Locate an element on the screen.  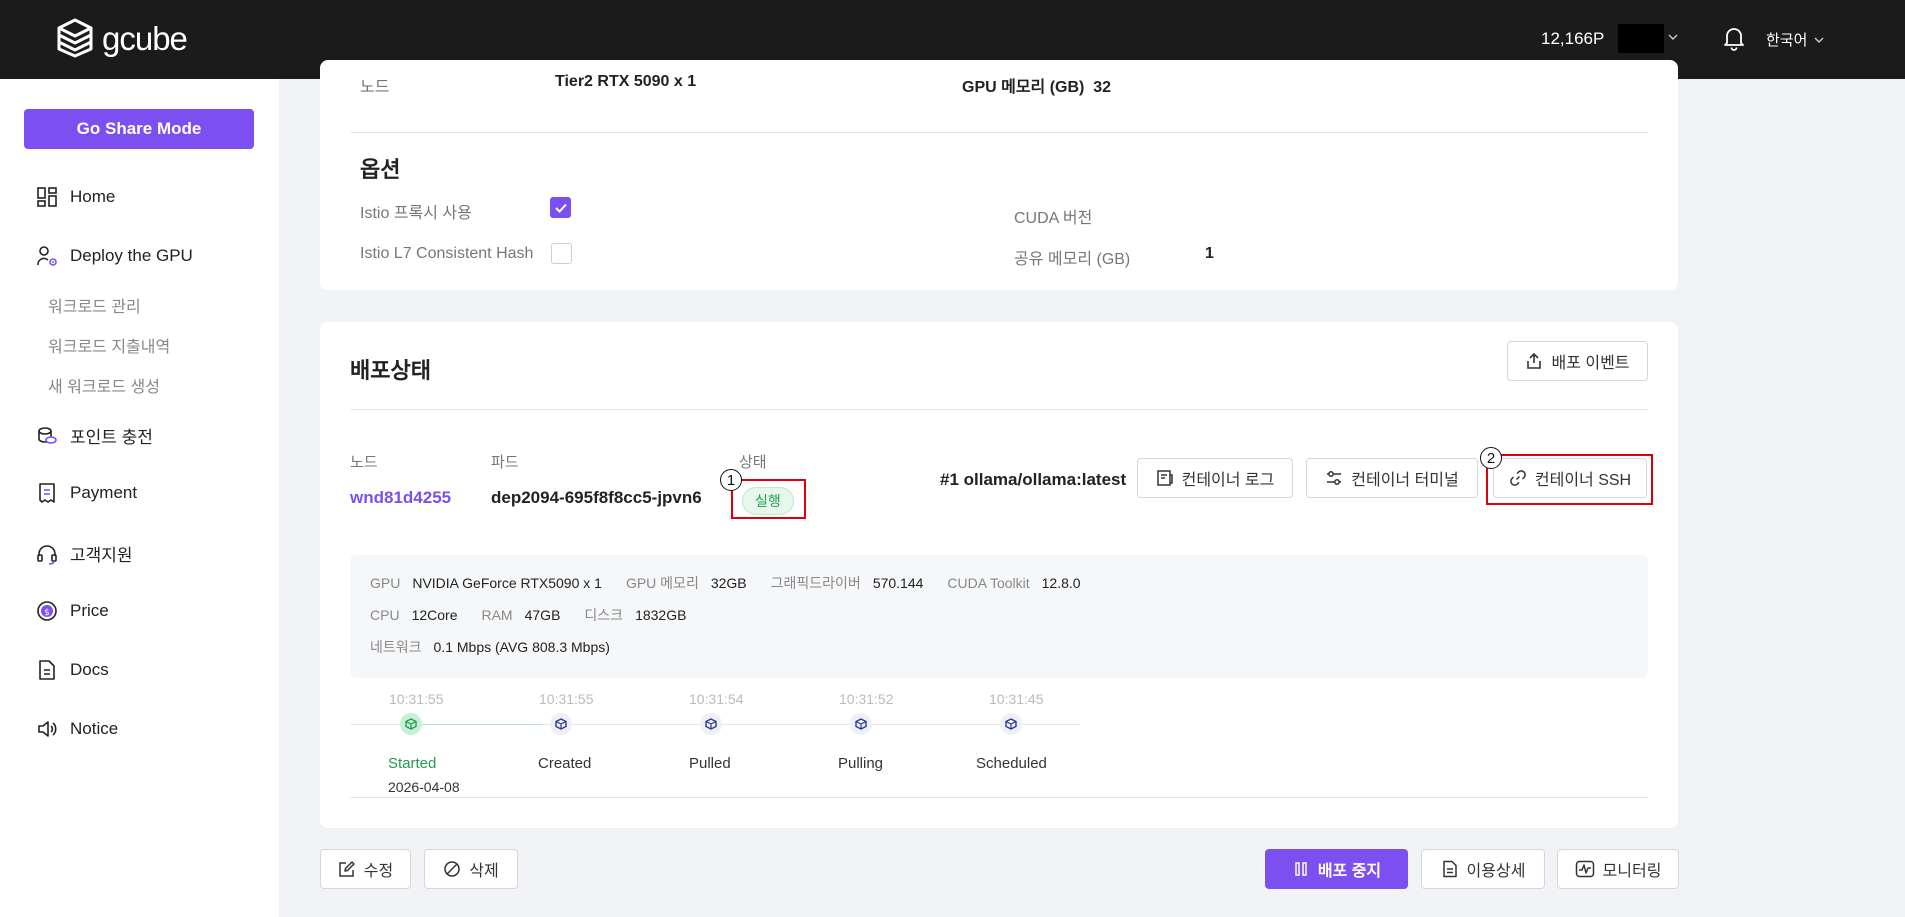
go-share-mode-button: Go Share Mode is located at coordinates (139, 129).